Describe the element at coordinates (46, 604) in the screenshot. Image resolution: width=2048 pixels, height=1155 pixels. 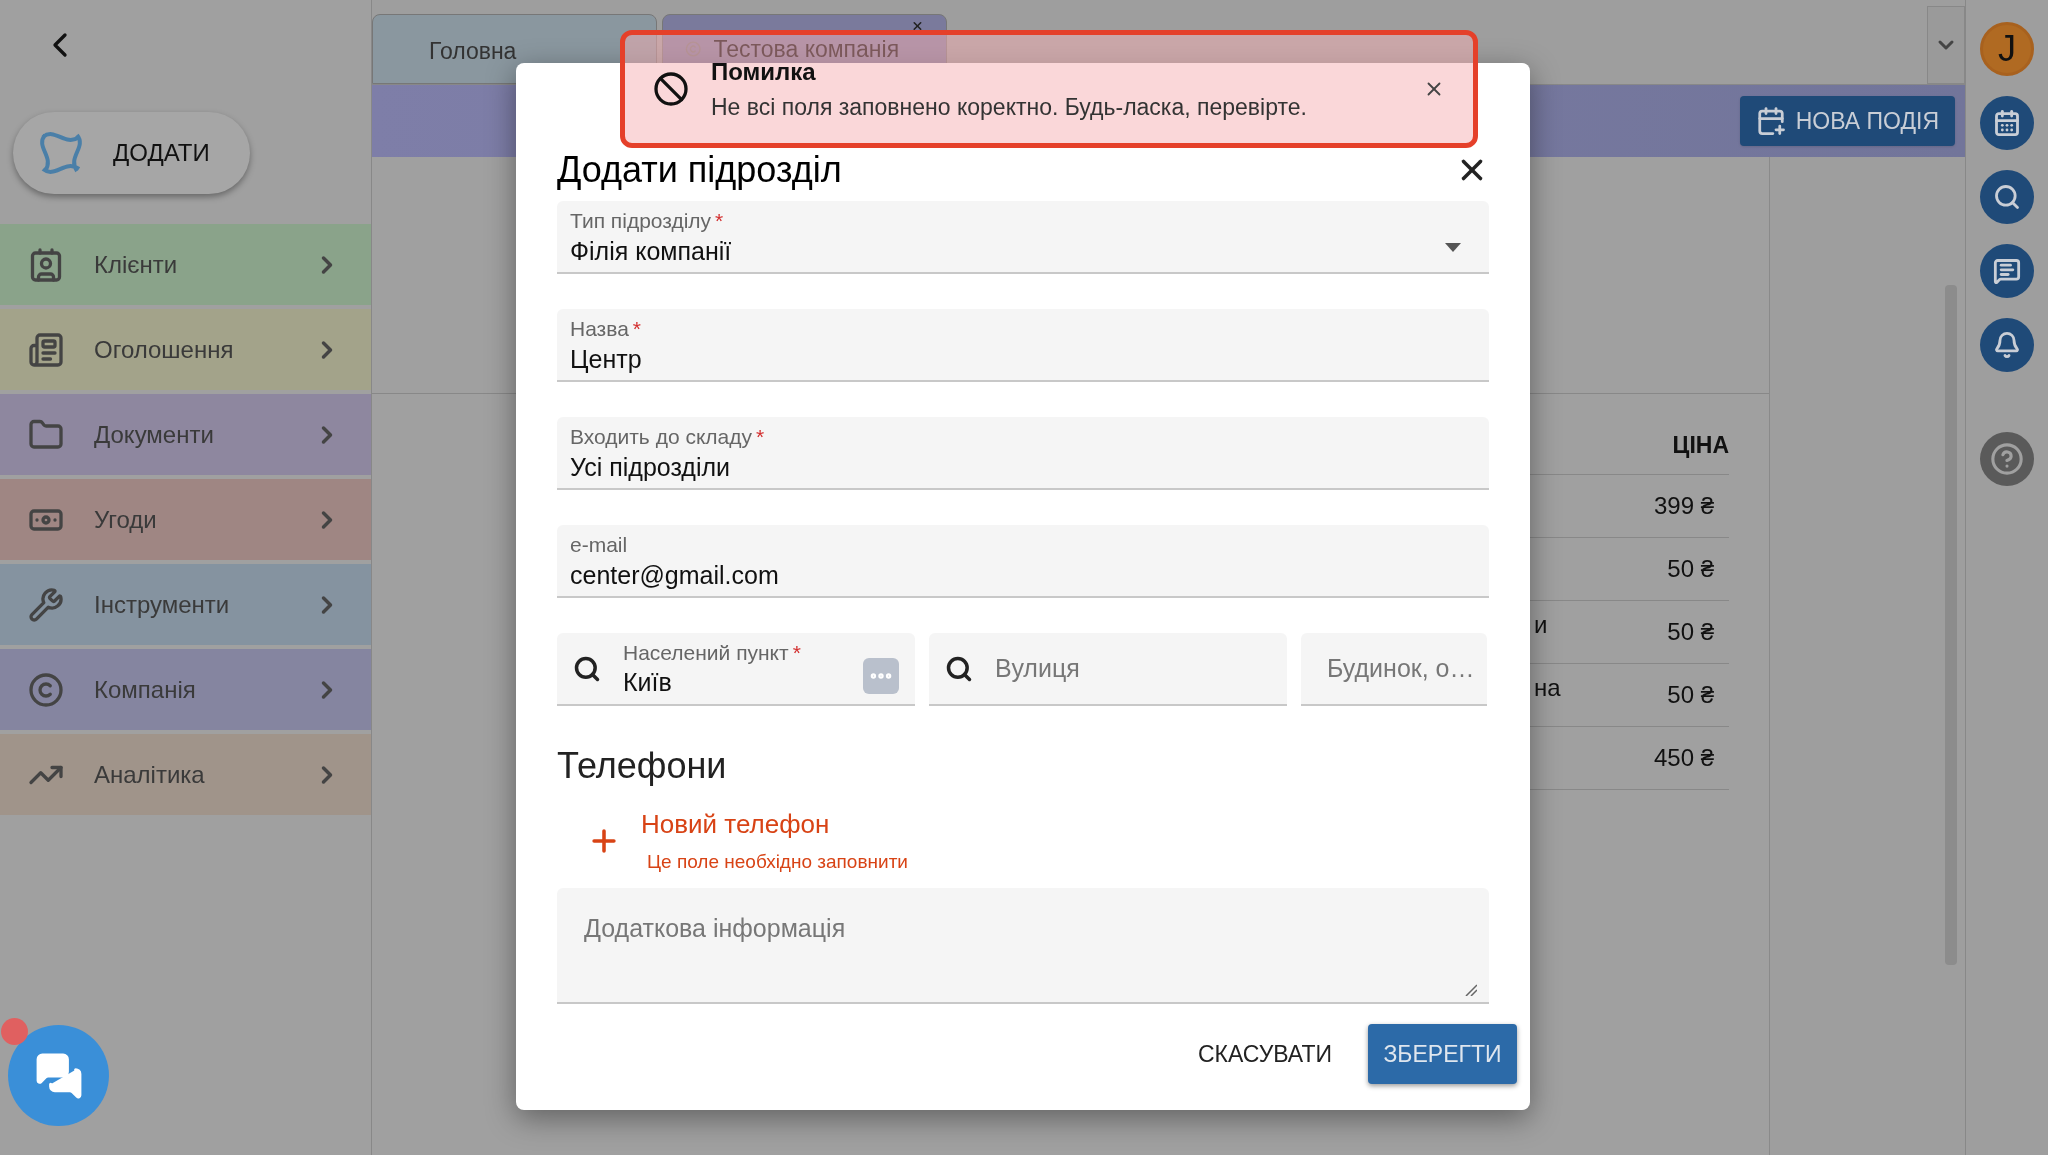
I see `wrench-icon` at that location.